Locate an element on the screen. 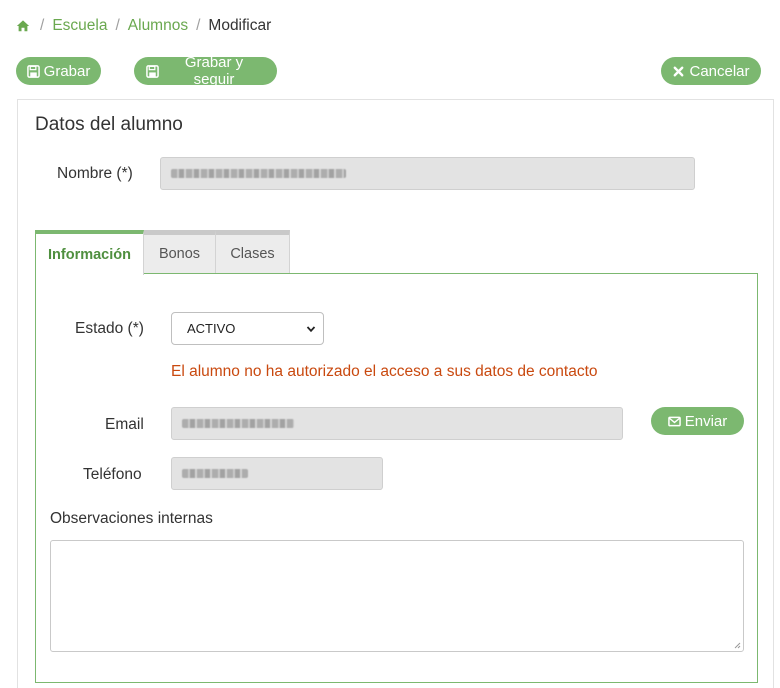 Image resolution: width=780 pixels, height=688 pixels. close-icon is located at coordinates (679, 71).